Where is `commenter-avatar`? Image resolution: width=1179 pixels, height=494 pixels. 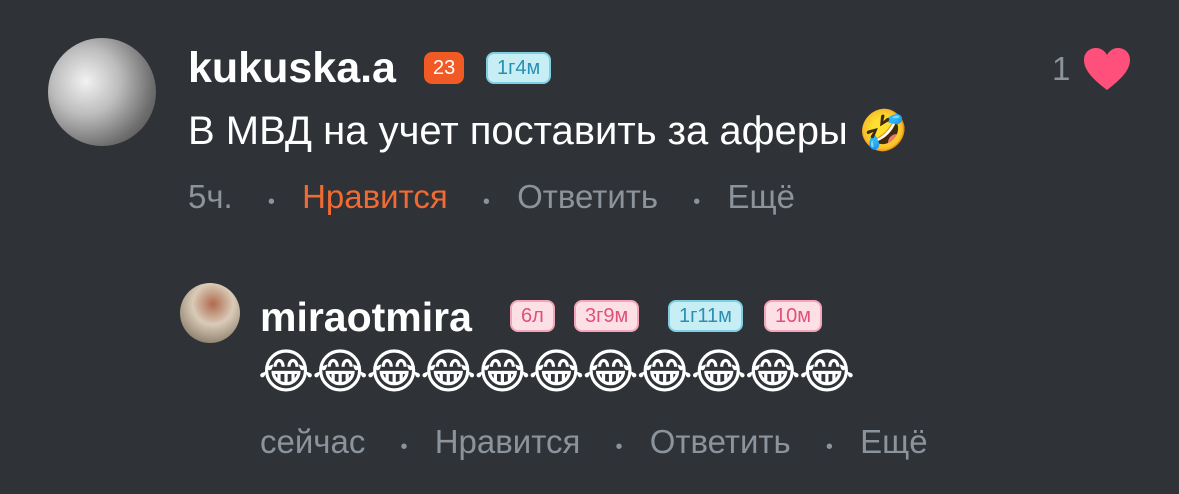
commenter-avatar is located at coordinates (102, 92).